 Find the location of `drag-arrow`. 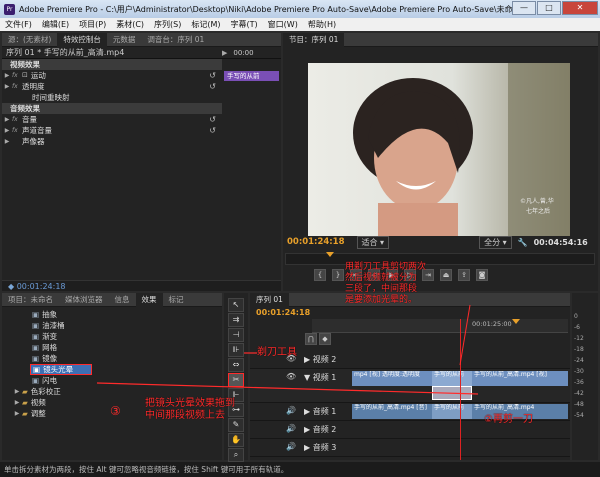

drag-arrow is located at coordinates (287, 388).